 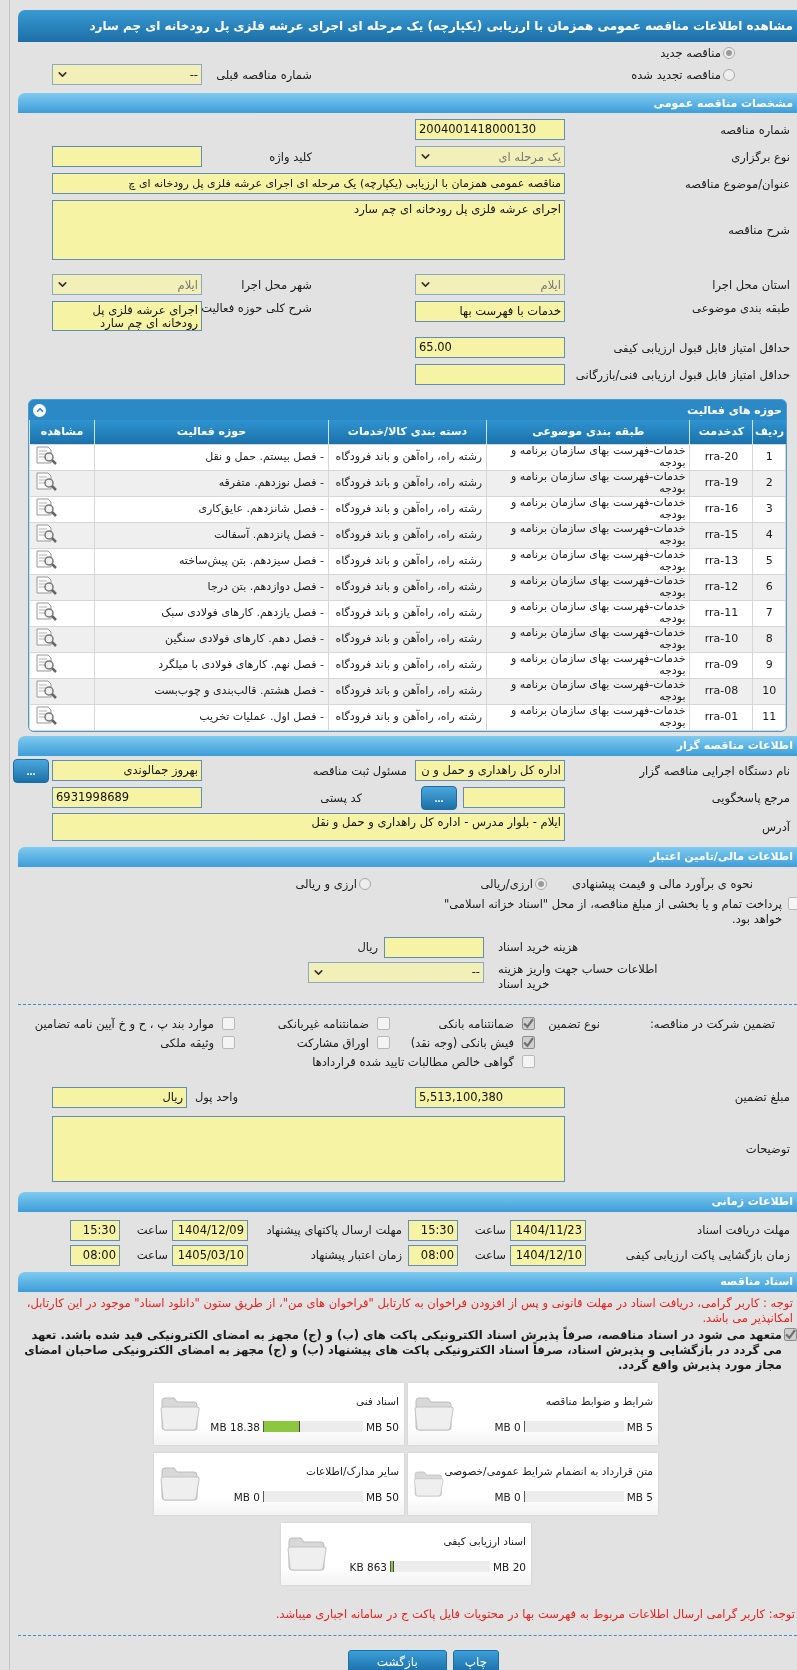 I want to click on table-cell: rra-12, so click(x=721, y=587).